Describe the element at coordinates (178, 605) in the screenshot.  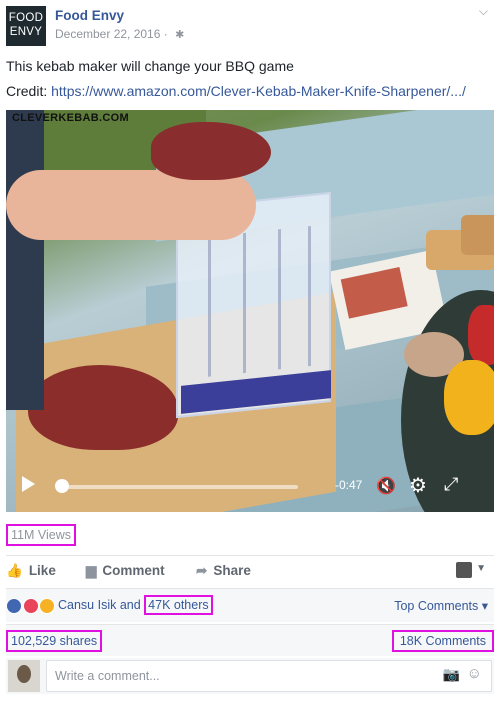
I see `reaction-others-count: 47K others` at that location.